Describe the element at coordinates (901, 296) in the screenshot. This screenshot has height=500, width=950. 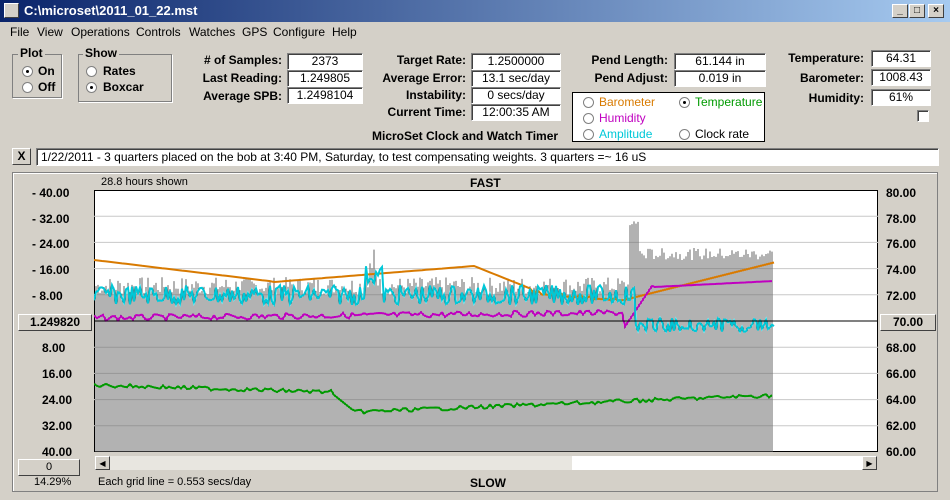
I see `right-tick: 72.00` at that location.